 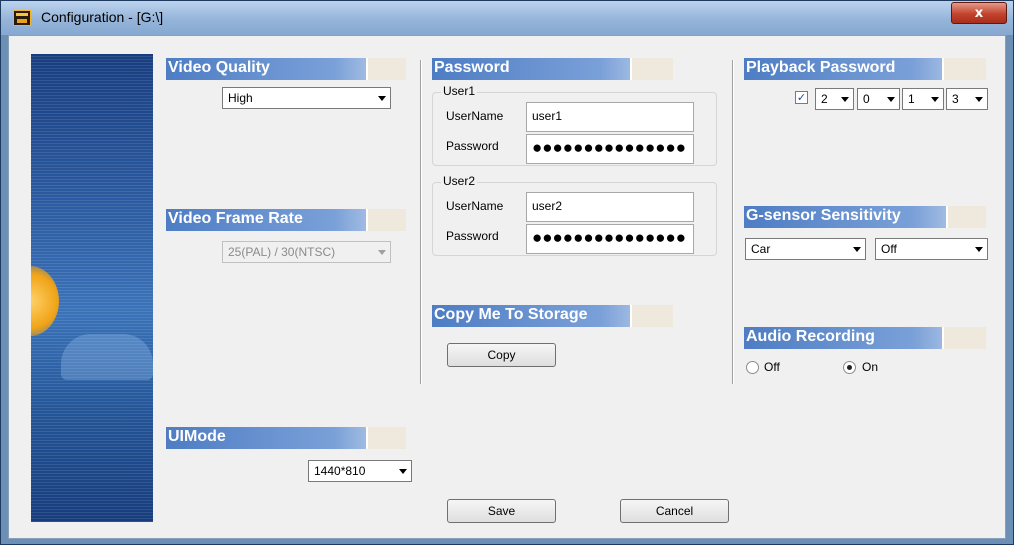 I want to click on audio-on-label: On, so click(x=870, y=367).